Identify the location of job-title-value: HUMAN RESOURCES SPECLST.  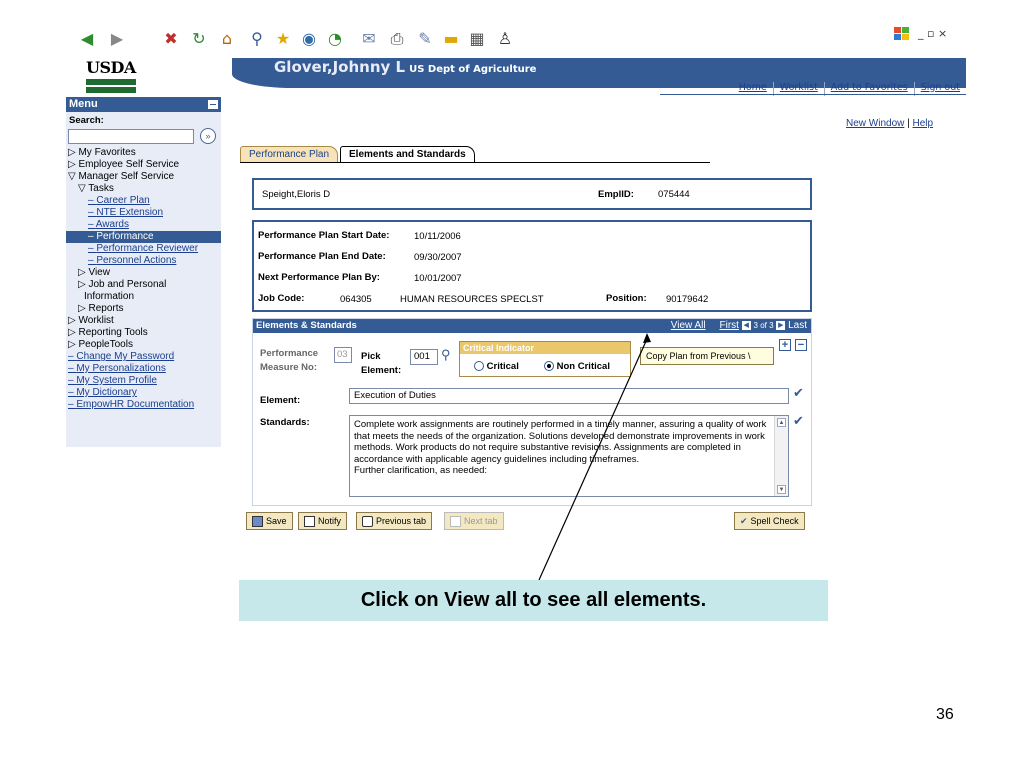
(472, 299).